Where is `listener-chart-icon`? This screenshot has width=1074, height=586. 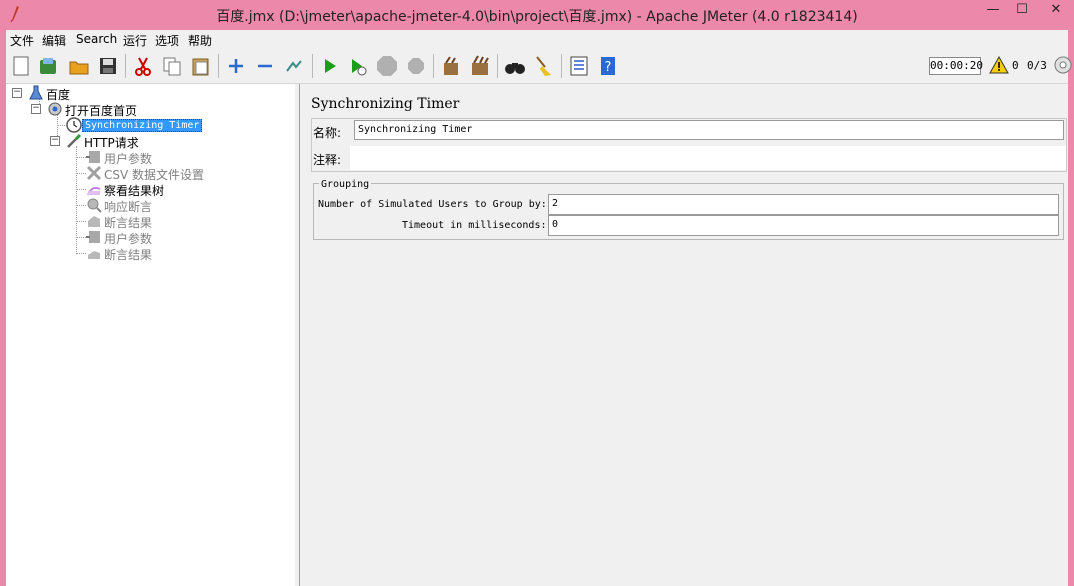 listener-chart-icon is located at coordinates (94, 191).